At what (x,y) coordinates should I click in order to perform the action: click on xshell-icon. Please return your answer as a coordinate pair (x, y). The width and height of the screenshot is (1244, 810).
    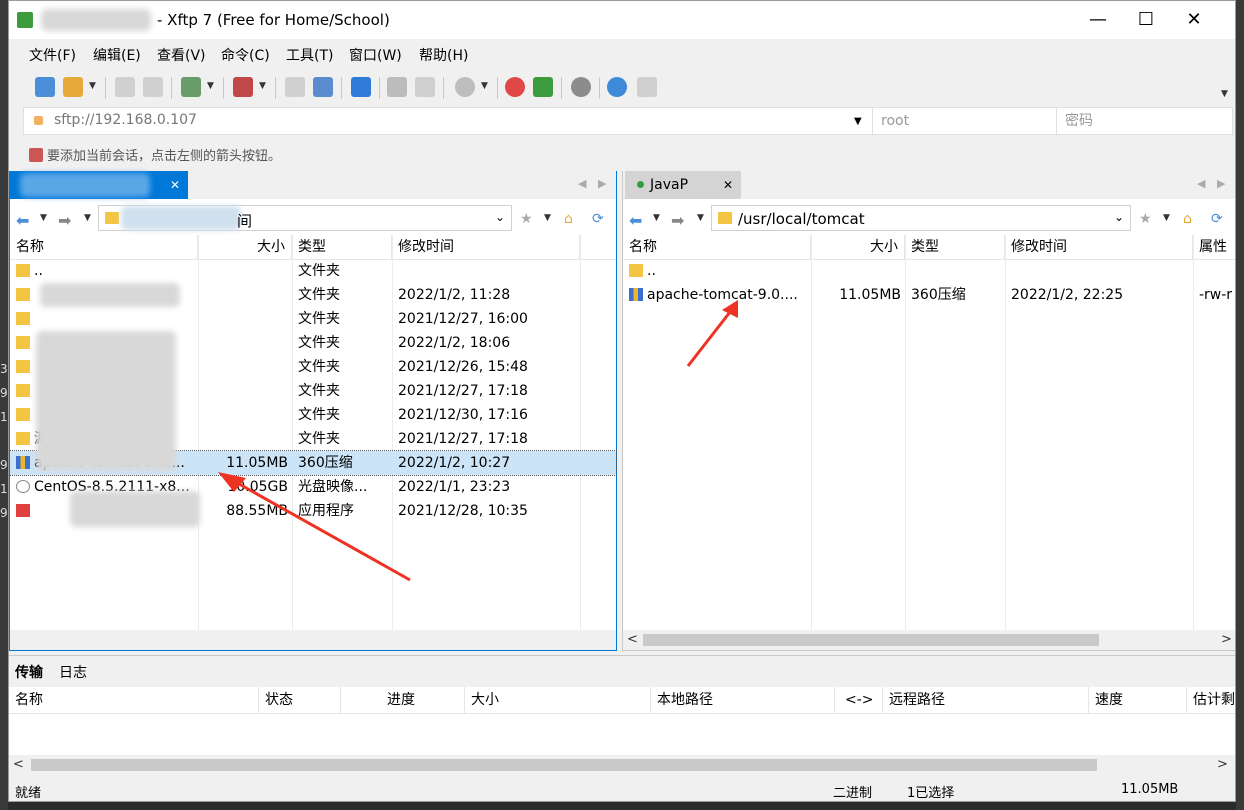
    Looking at the image, I should click on (515, 87).